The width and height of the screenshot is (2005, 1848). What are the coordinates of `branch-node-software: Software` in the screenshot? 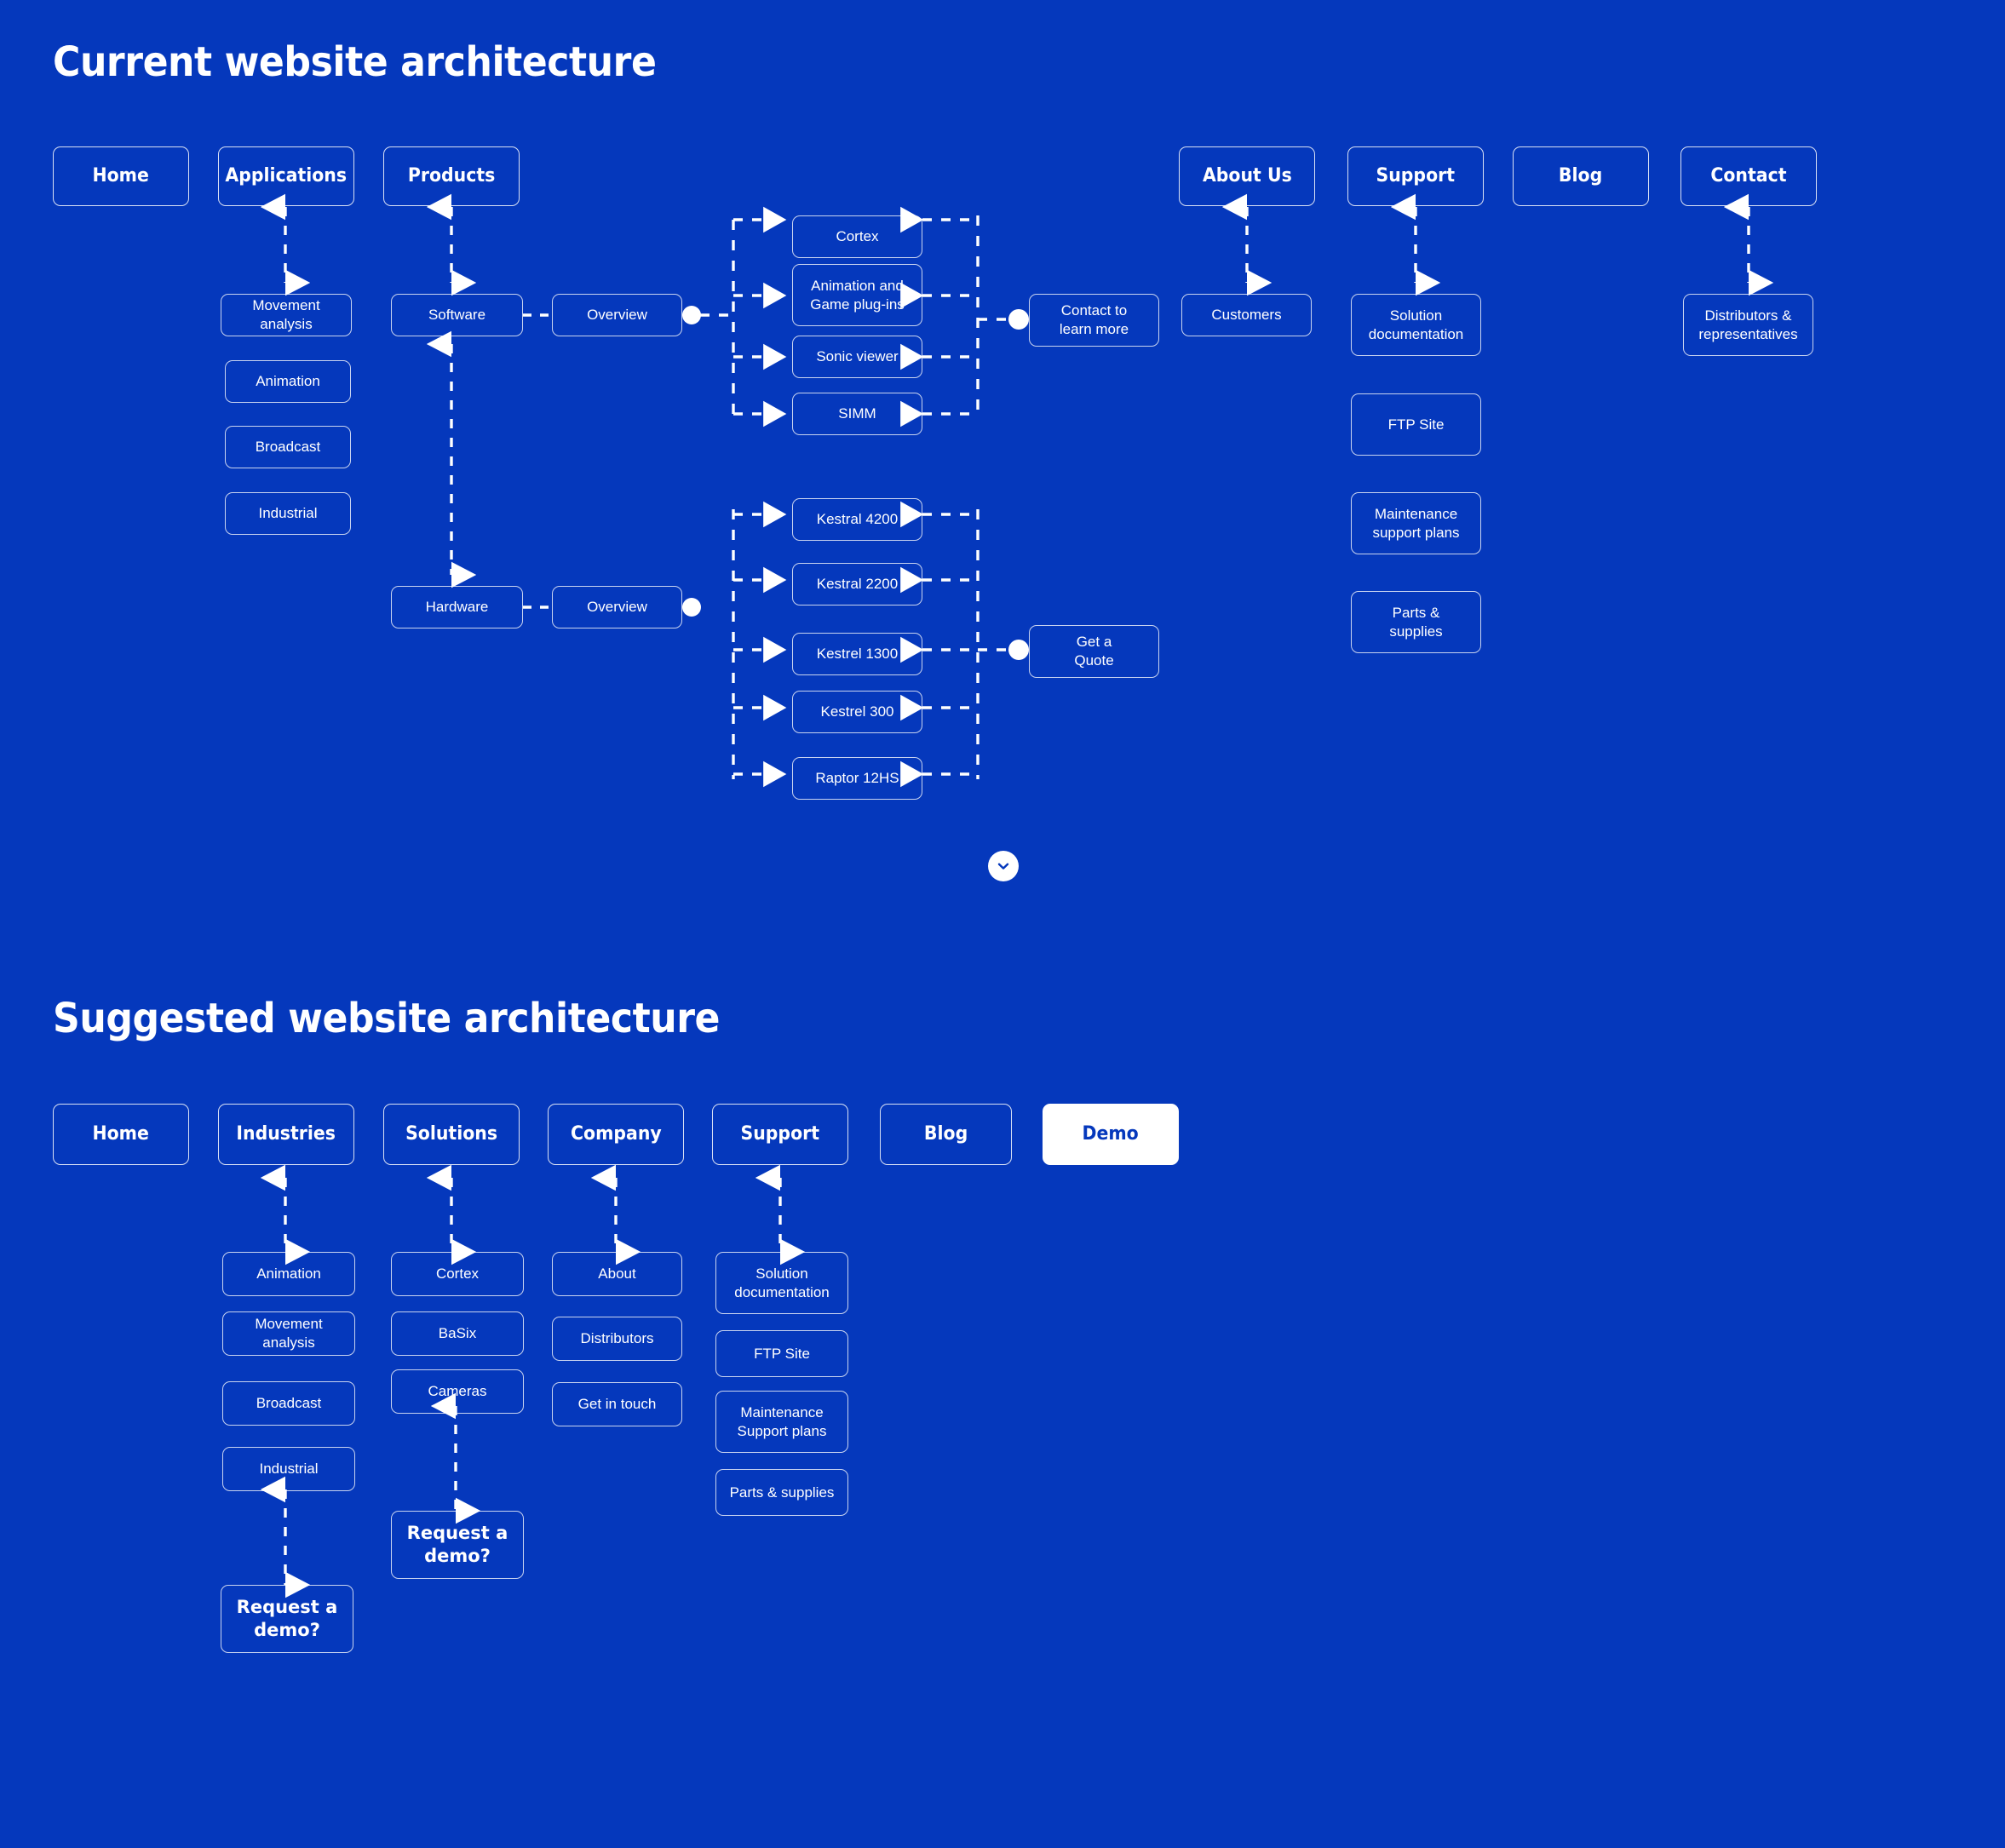 It's located at (457, 315).